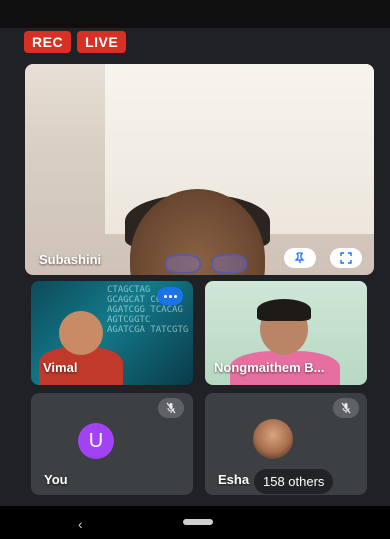 The height and width of the screenshot is (539, 390). What do you see at coordinates (183, 264) in the screenshot?
I see `speaker-glasses-left` at bounding box center [183, 264].